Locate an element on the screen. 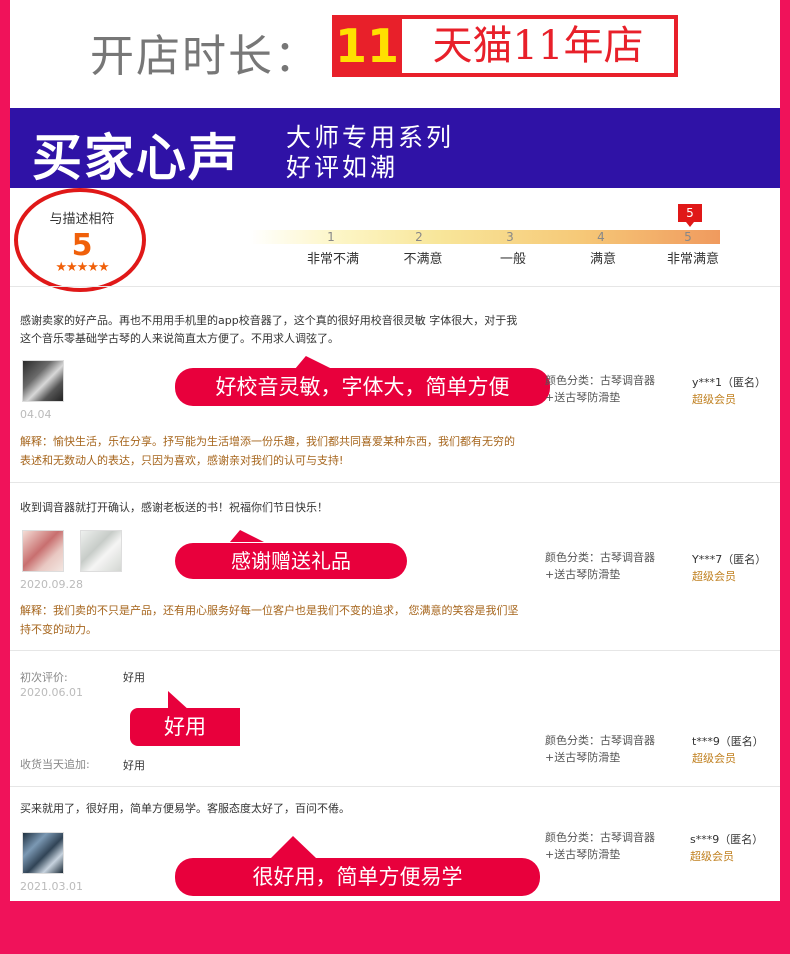 This screenshot has height=954, width=790. banner-subtitle-2: 好评如潮 is located at coordinates (342, 167).